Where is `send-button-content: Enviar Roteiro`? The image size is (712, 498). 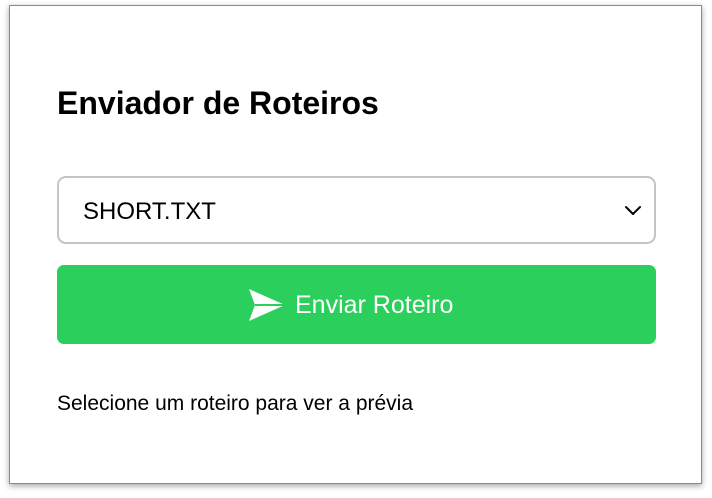 send-button-content: Enviar Roteiro is located at coordinates (350, 305).